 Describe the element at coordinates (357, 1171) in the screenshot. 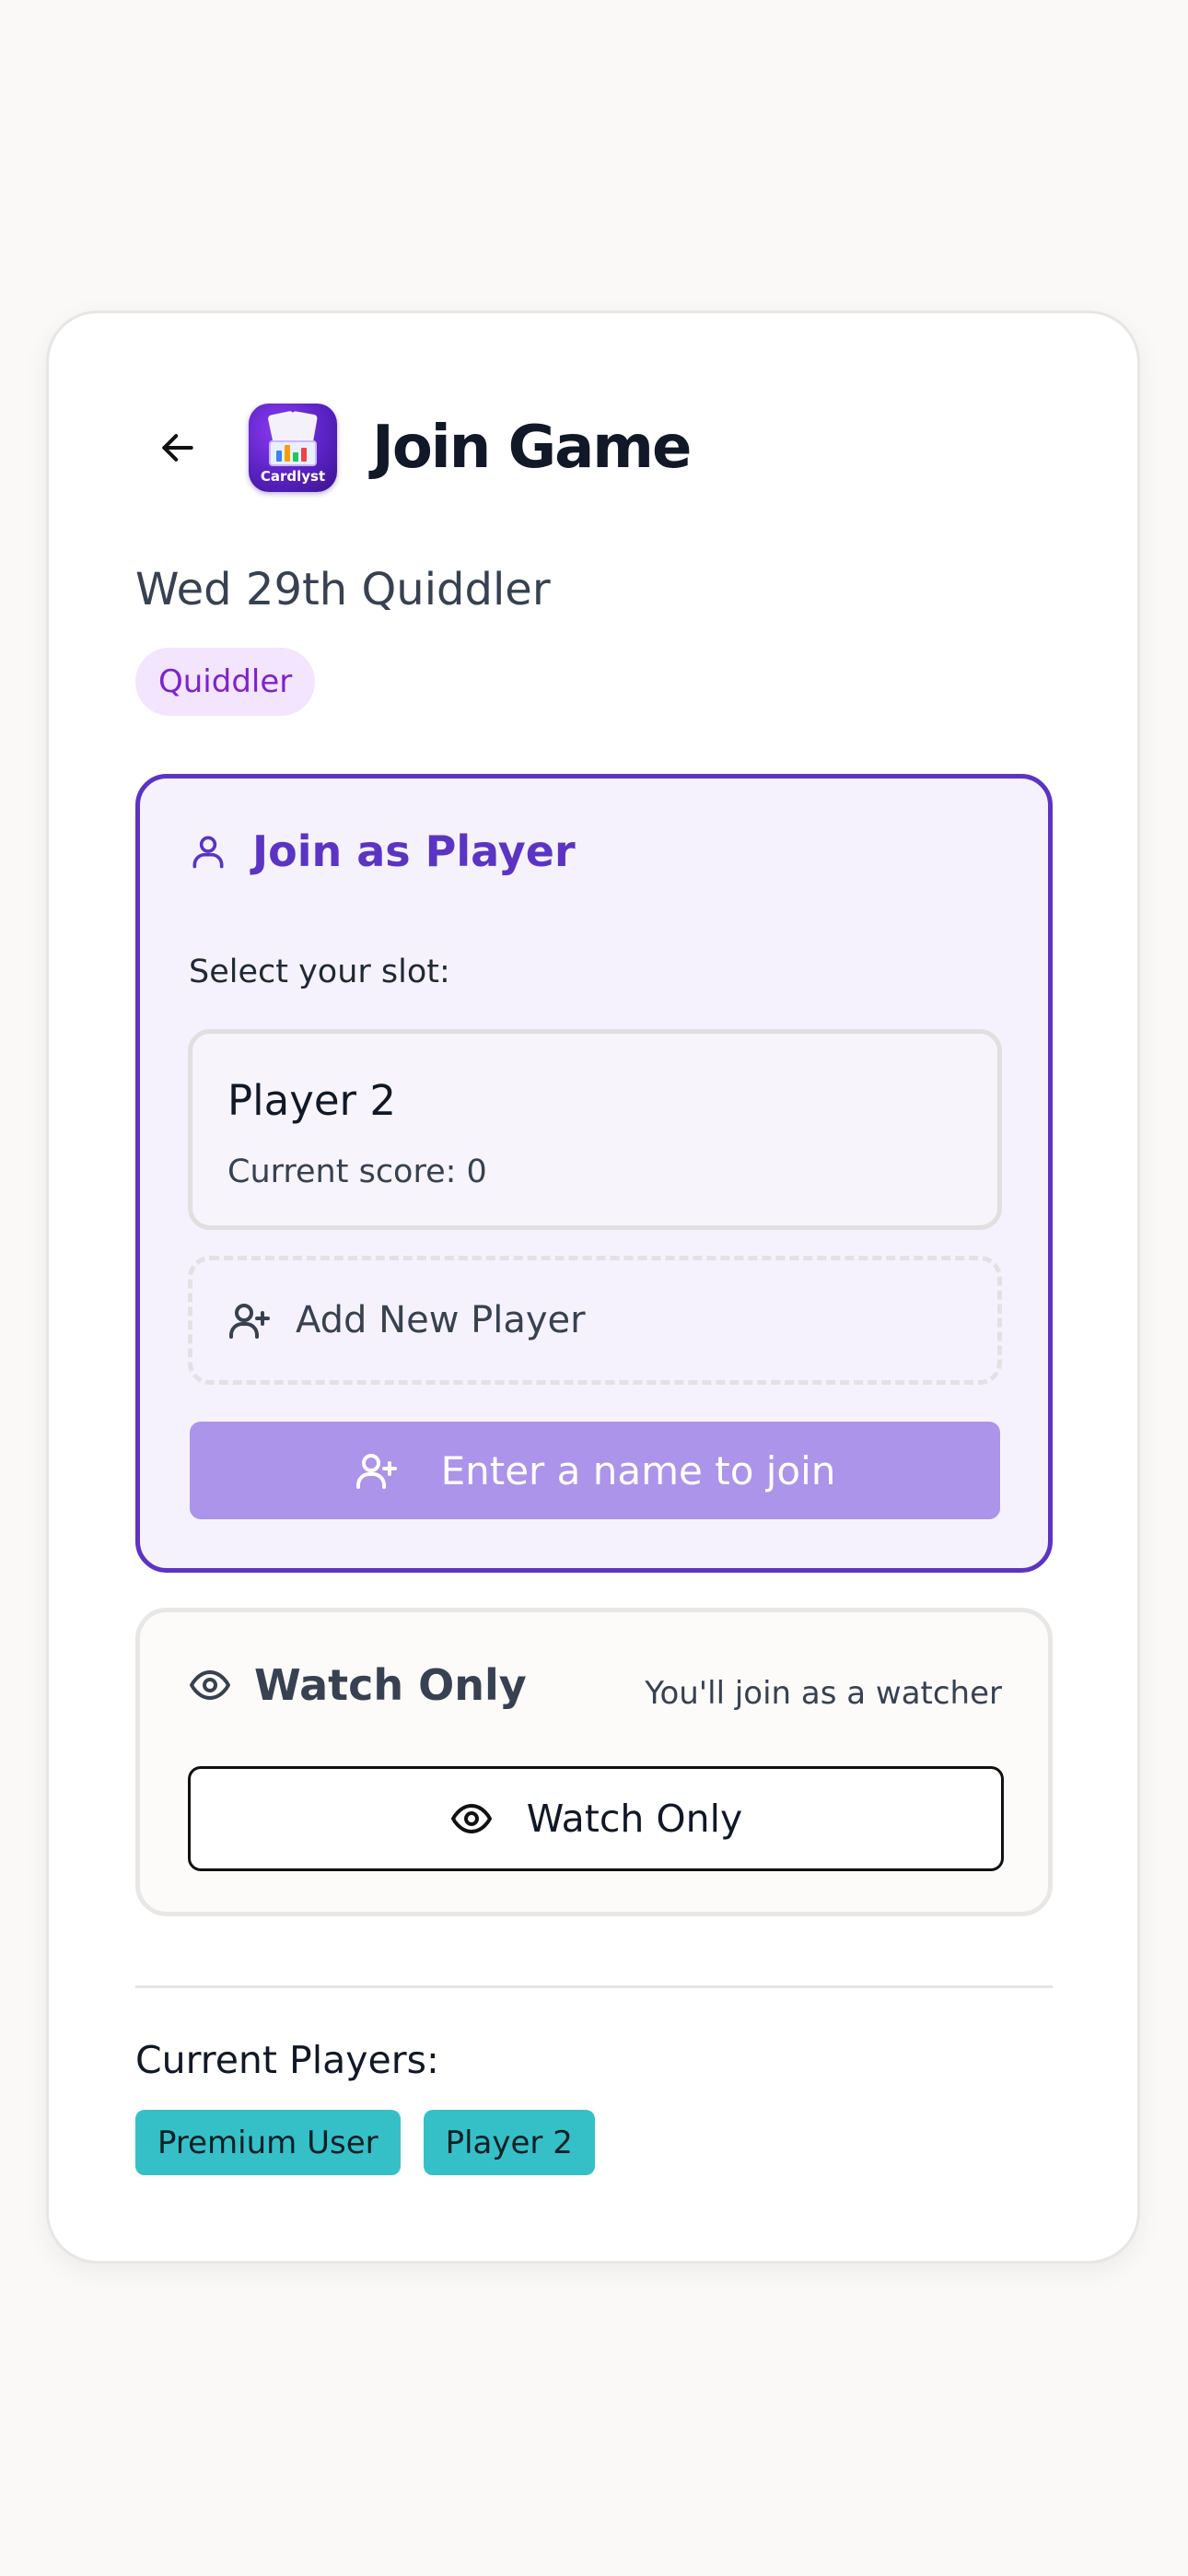

I see `slot-current-score: Current score: 0` at that location.